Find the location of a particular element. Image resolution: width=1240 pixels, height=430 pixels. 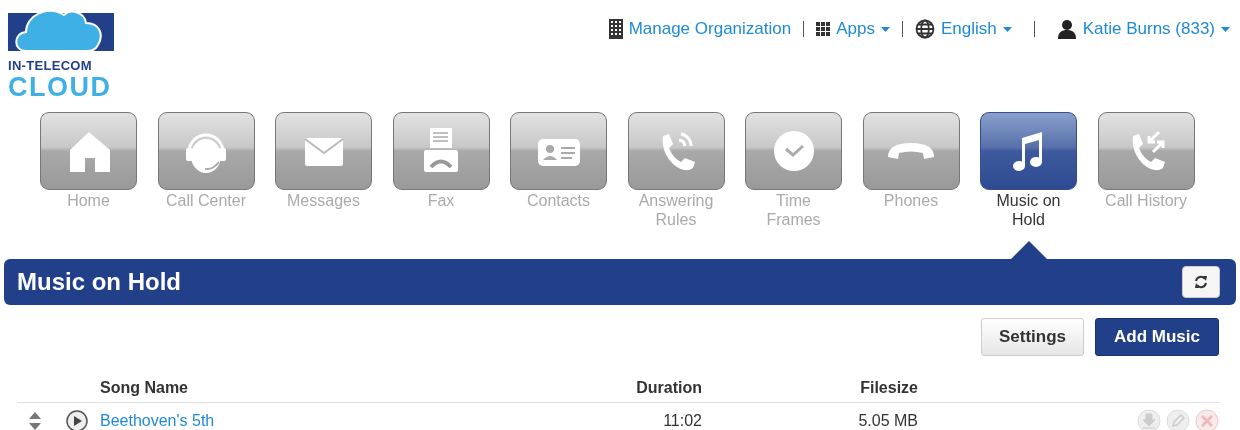

column-header: Song Name is located at coordinates (144, 388).